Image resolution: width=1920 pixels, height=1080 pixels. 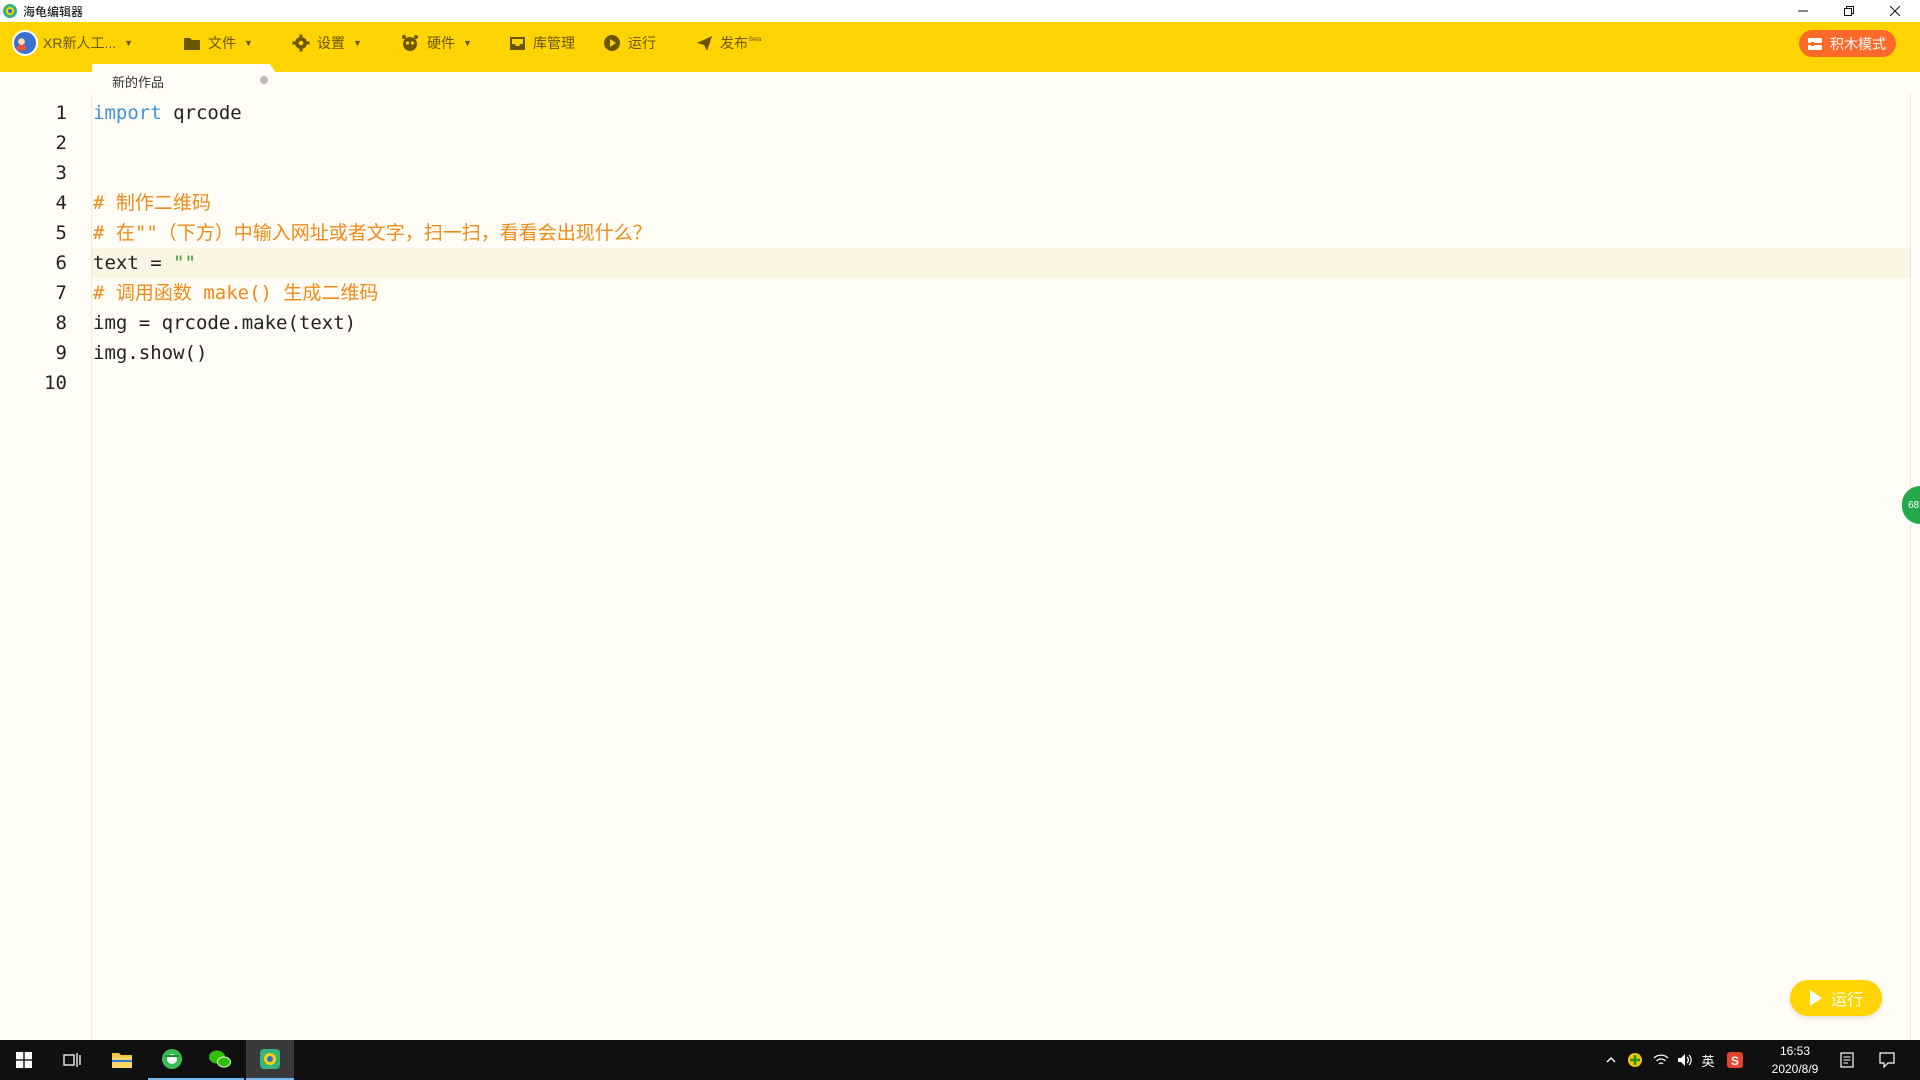 I want to click on code-line: img.show(), so click(x=150, y=353).